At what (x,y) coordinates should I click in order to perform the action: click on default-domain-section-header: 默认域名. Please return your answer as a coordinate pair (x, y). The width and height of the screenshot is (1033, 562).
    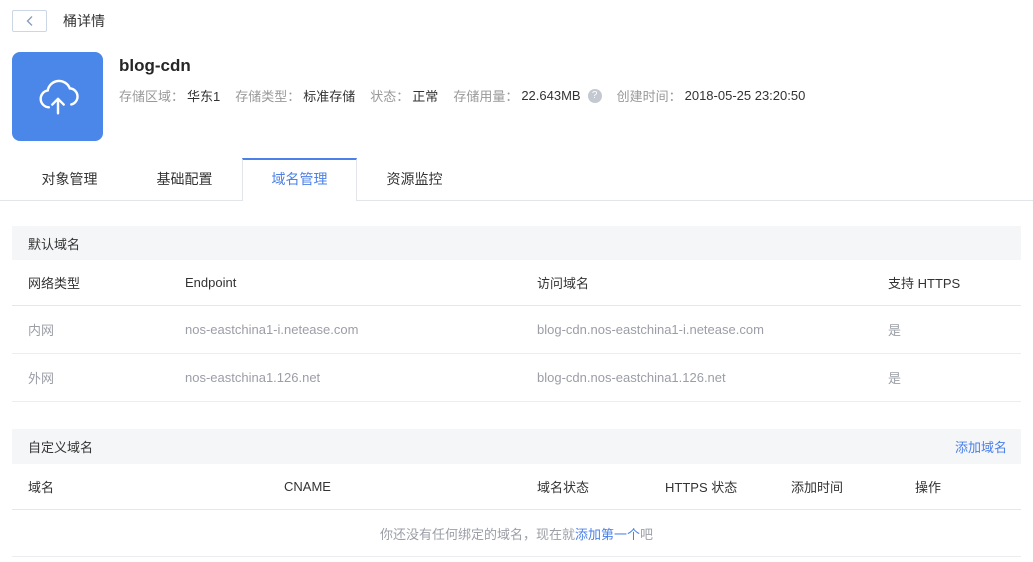
    Looking at the image, I should click on (516, 243).